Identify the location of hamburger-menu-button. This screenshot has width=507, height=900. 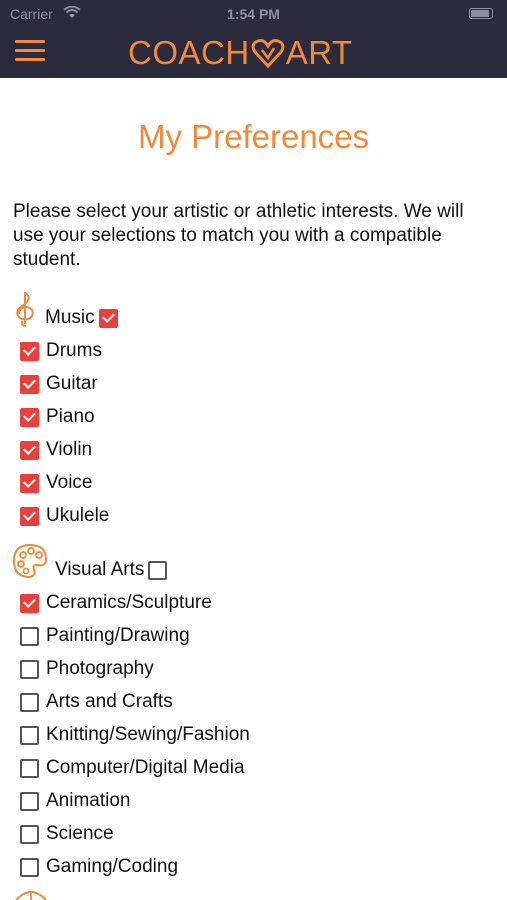
(31, 52).